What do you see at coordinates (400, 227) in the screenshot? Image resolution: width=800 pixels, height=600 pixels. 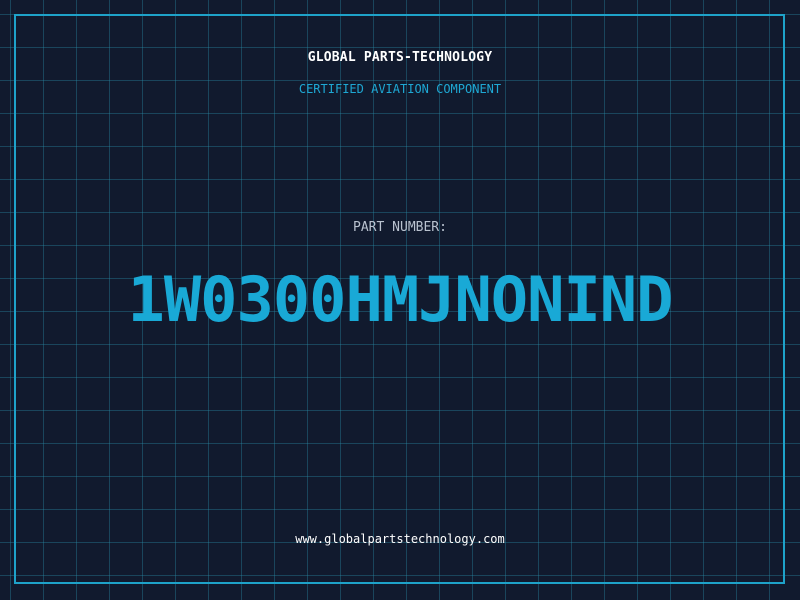 I see `part-number-label: PART NUMBER:` at bounding box center [400, 227].